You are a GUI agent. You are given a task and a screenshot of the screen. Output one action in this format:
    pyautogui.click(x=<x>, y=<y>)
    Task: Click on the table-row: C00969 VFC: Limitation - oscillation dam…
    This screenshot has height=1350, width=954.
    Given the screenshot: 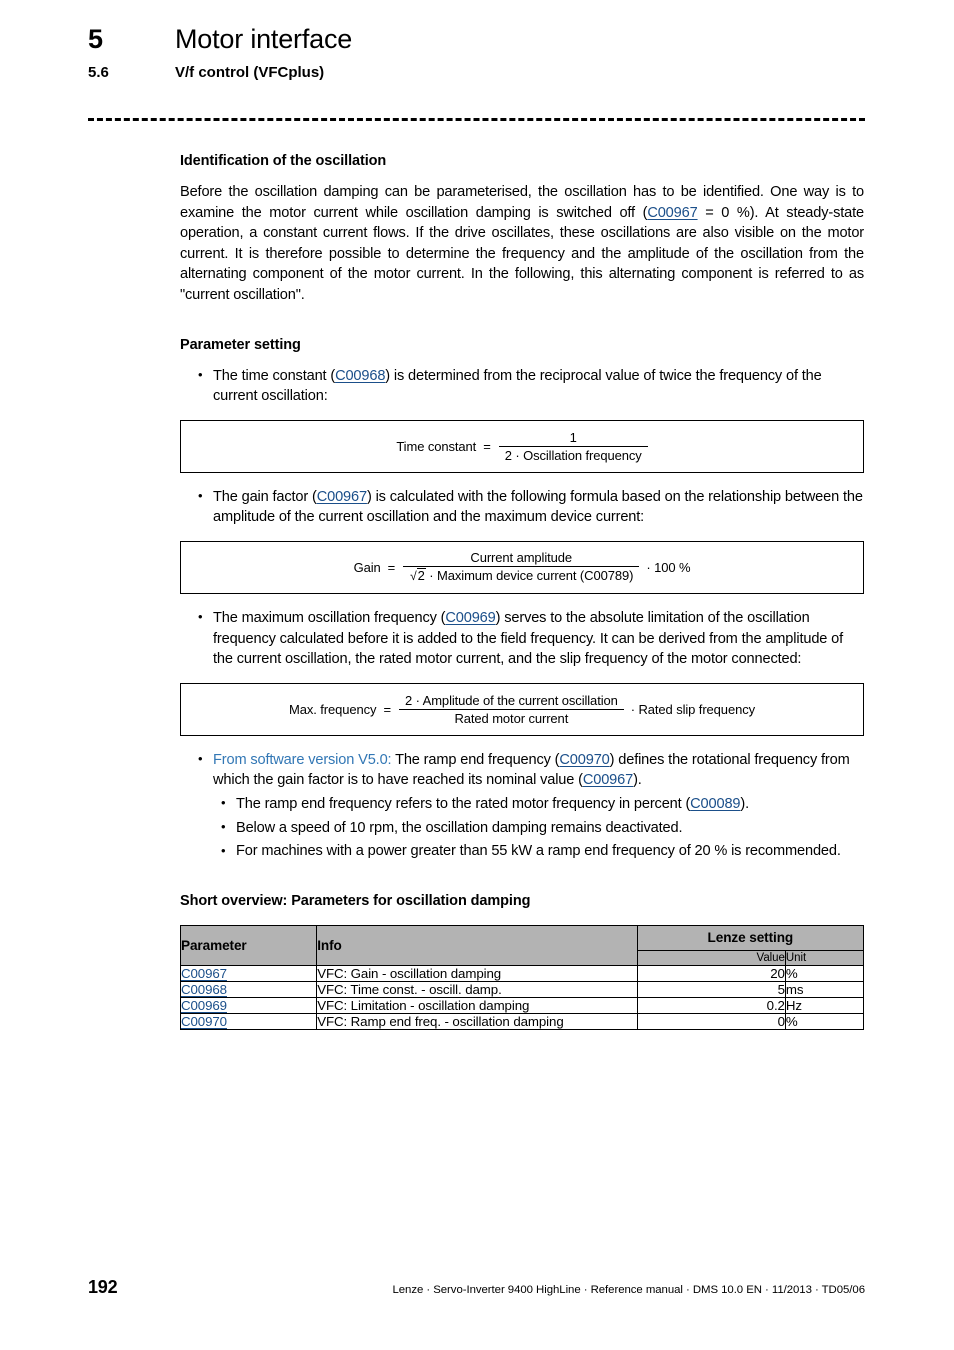 What is the action you would take?
    pyautogui.click(x=522, y=1005)
    